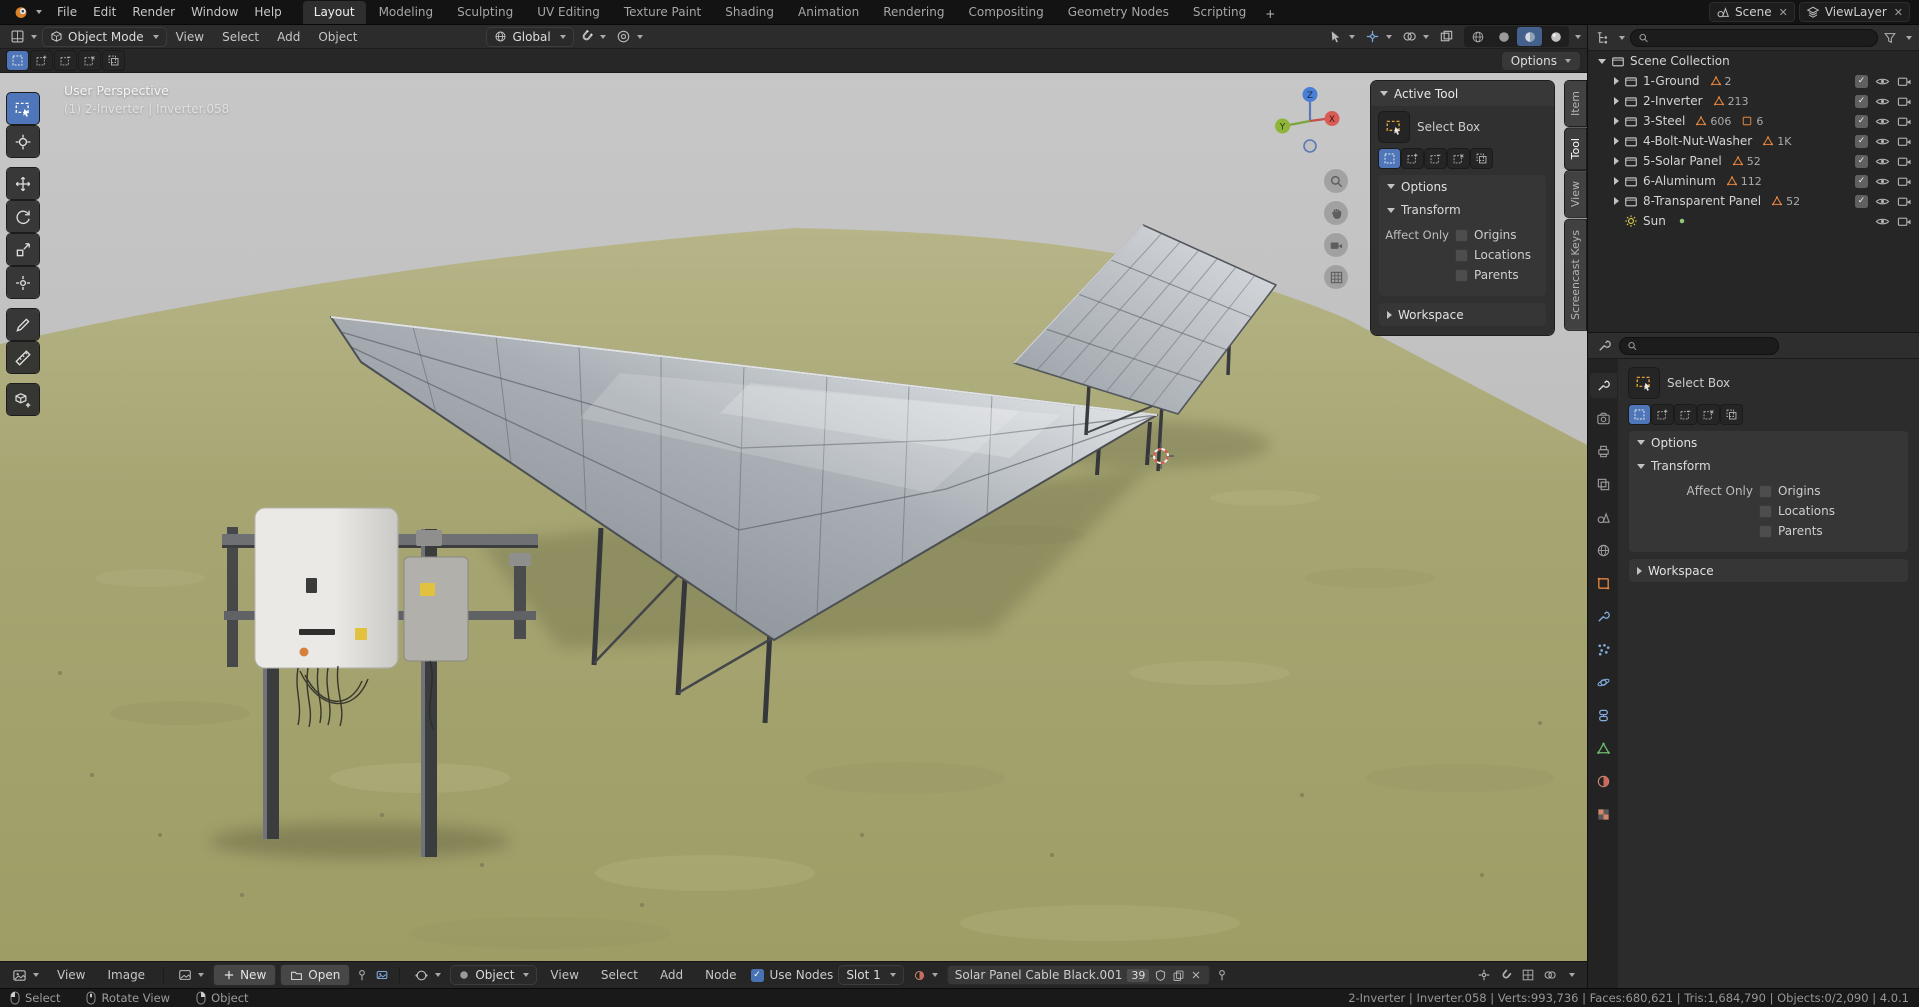 The width and height of the screenshot is (1919, 1007). What do you see at coordinates (925, 975) in the screenshot?
I see `browse-material-button` at bounding box center [925, 975].